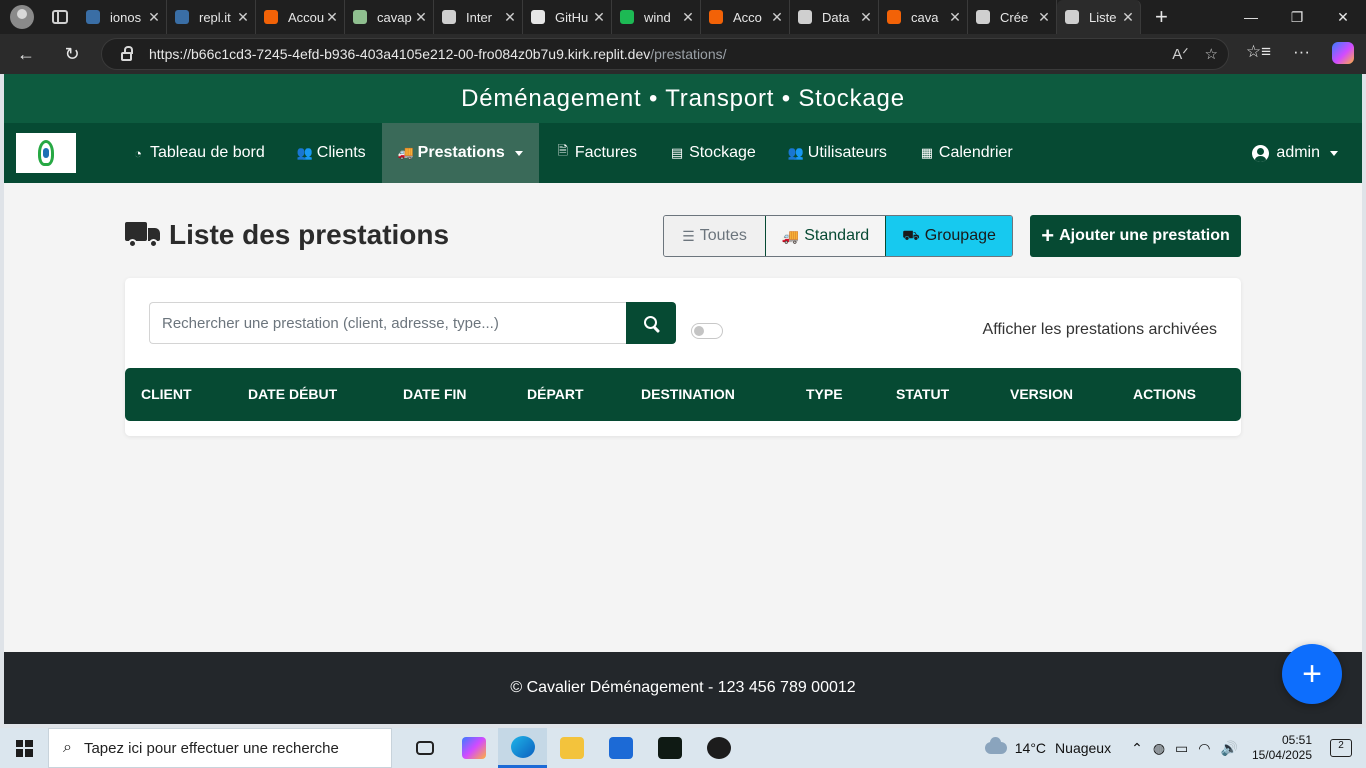 The image size is (1366, 768). I want to click on search-button, so click(651, 323).